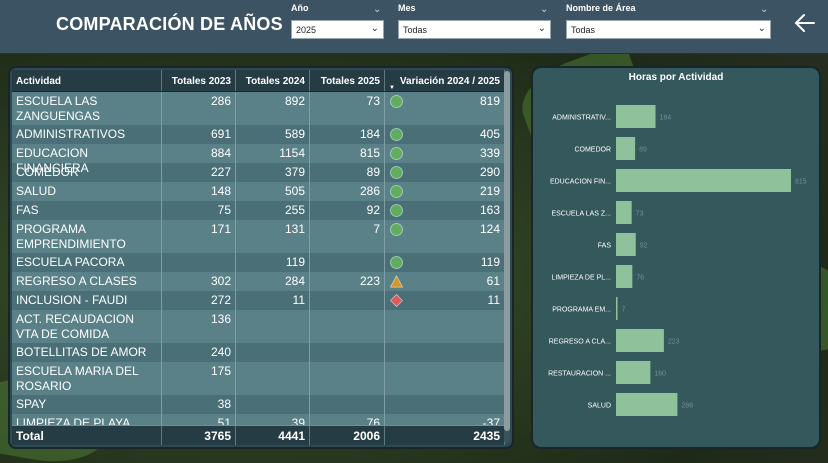 The image size is (828, 463). What do you see at coordinates (392, 88) in the screenshot?
I see `sort-desc-icon: ▼` at bounding box center [392, 88].